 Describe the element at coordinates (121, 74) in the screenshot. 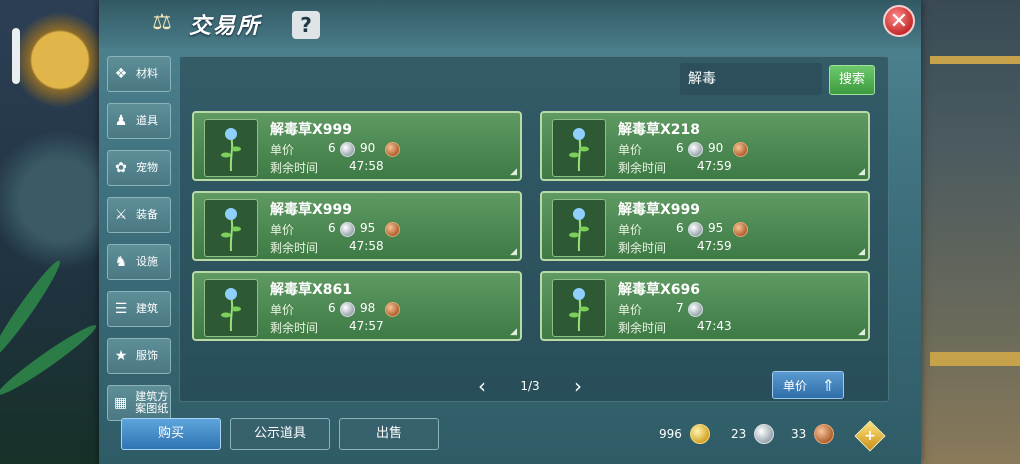

I see `ore-icon: ❖` at that location.